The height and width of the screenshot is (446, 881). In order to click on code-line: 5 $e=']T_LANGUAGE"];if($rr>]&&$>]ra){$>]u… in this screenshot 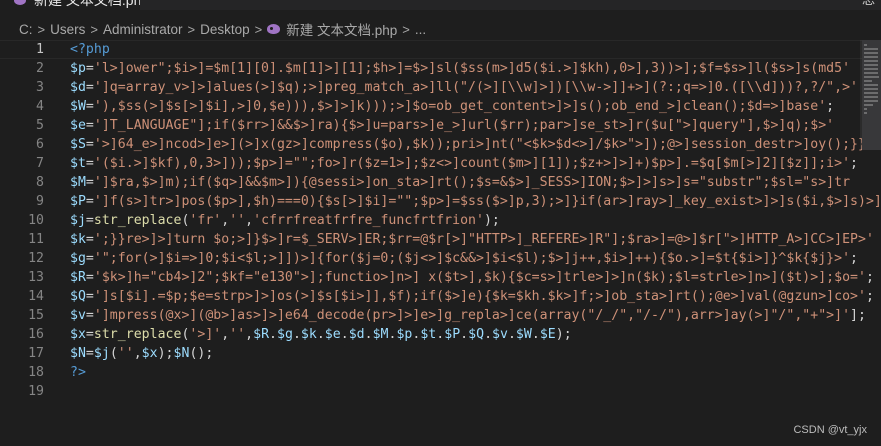, I will do `click(430, 125)`.